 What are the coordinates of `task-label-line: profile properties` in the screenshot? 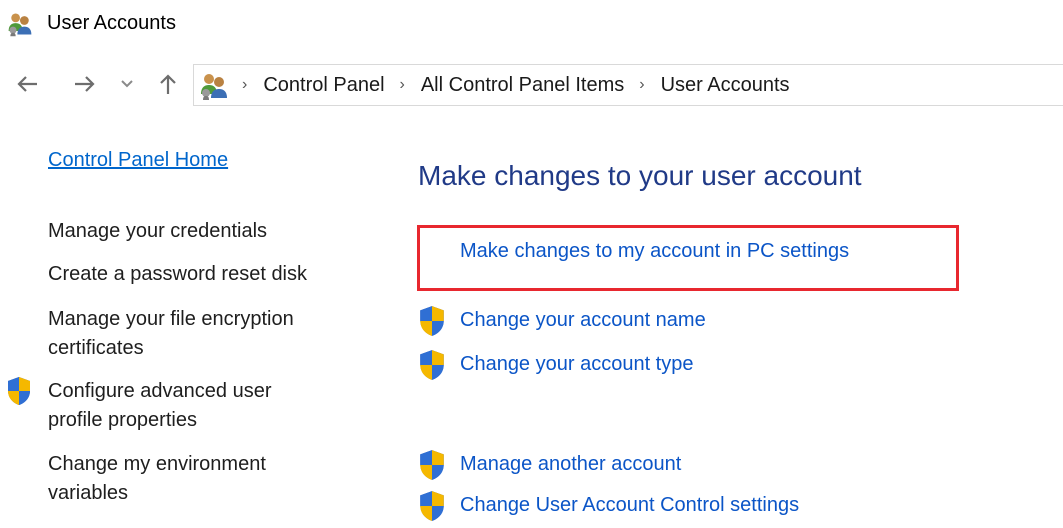 It's located at (122, 420).